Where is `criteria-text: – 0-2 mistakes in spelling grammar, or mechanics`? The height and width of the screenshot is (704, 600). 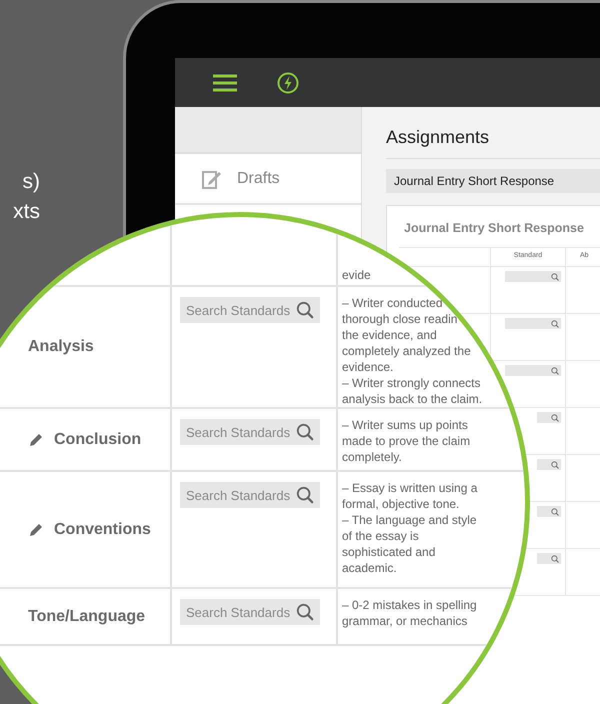 criteria-text: – 0-2 mistakes in spelling grammar, or mechanics is located at coordinates (409, 613).